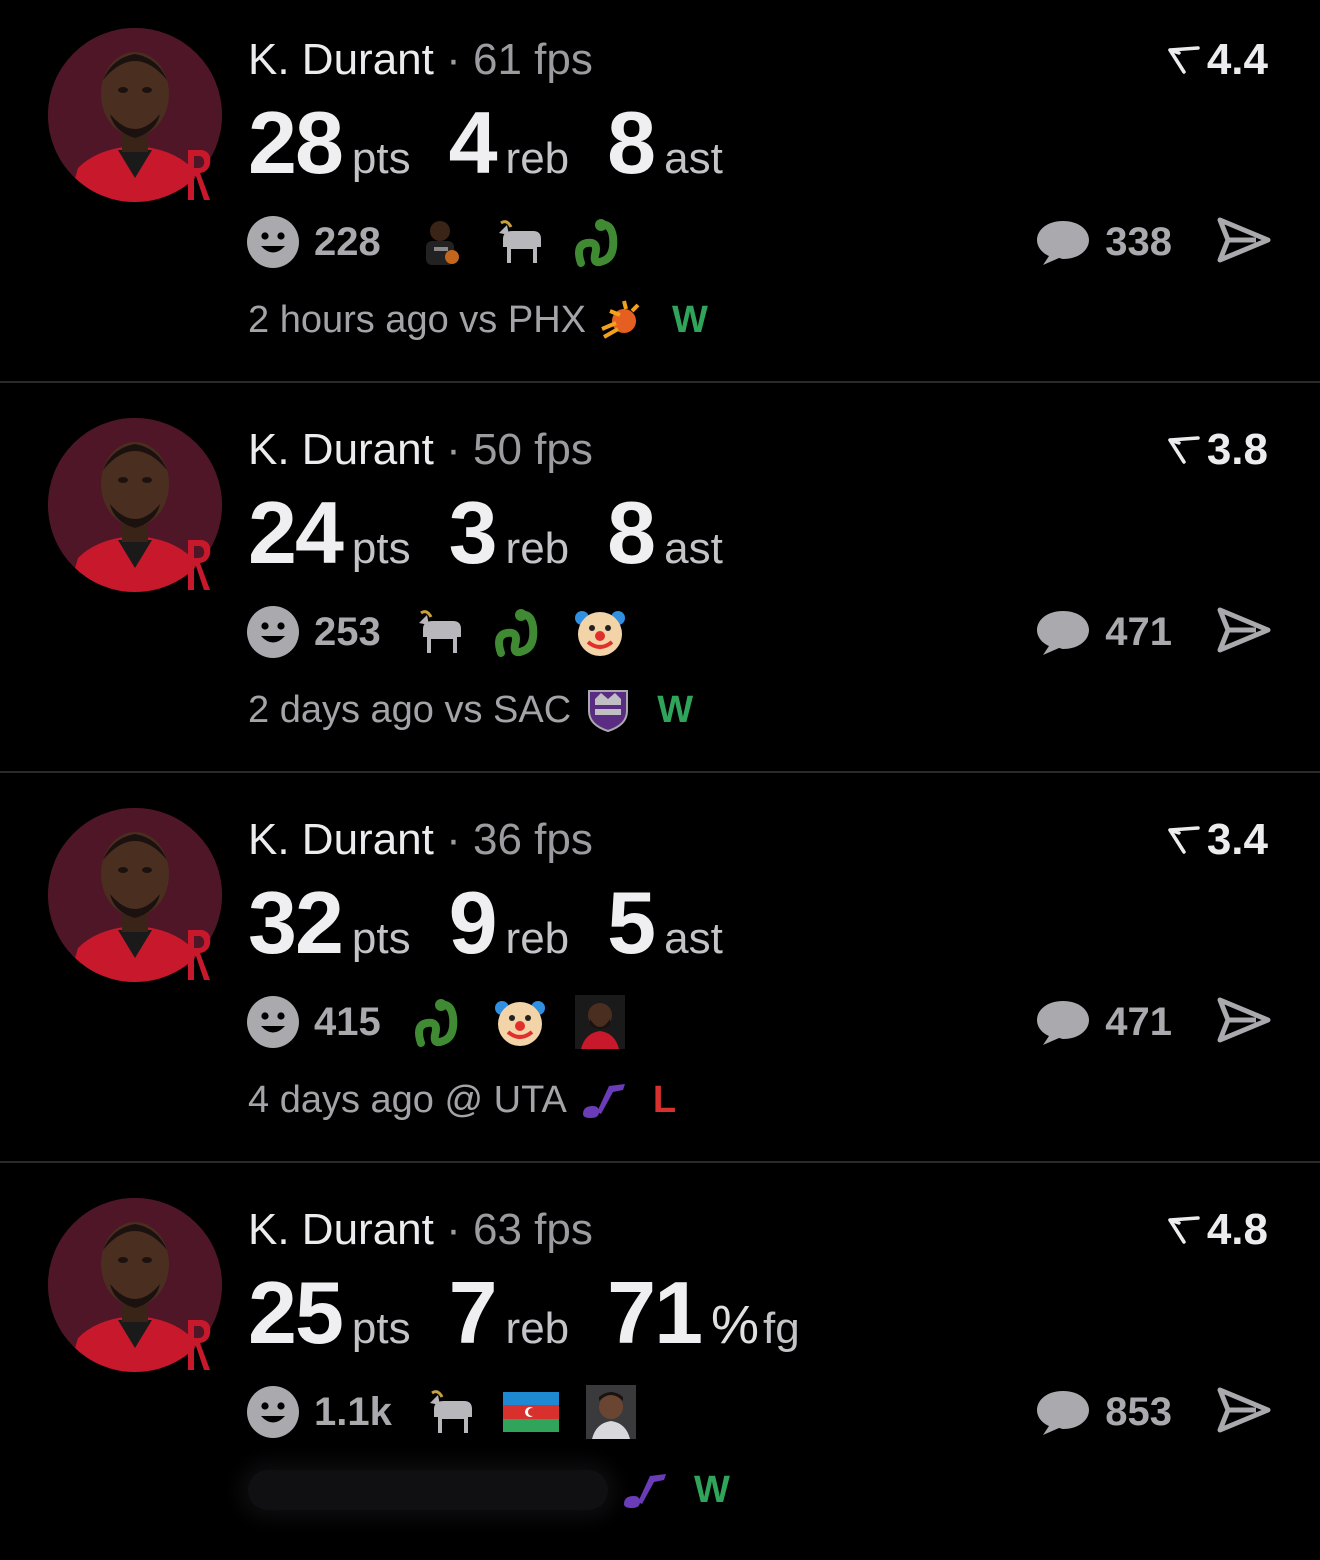 The image size is (1320, 1560). I want to click on rating: 3.4, so click(1217, 840).